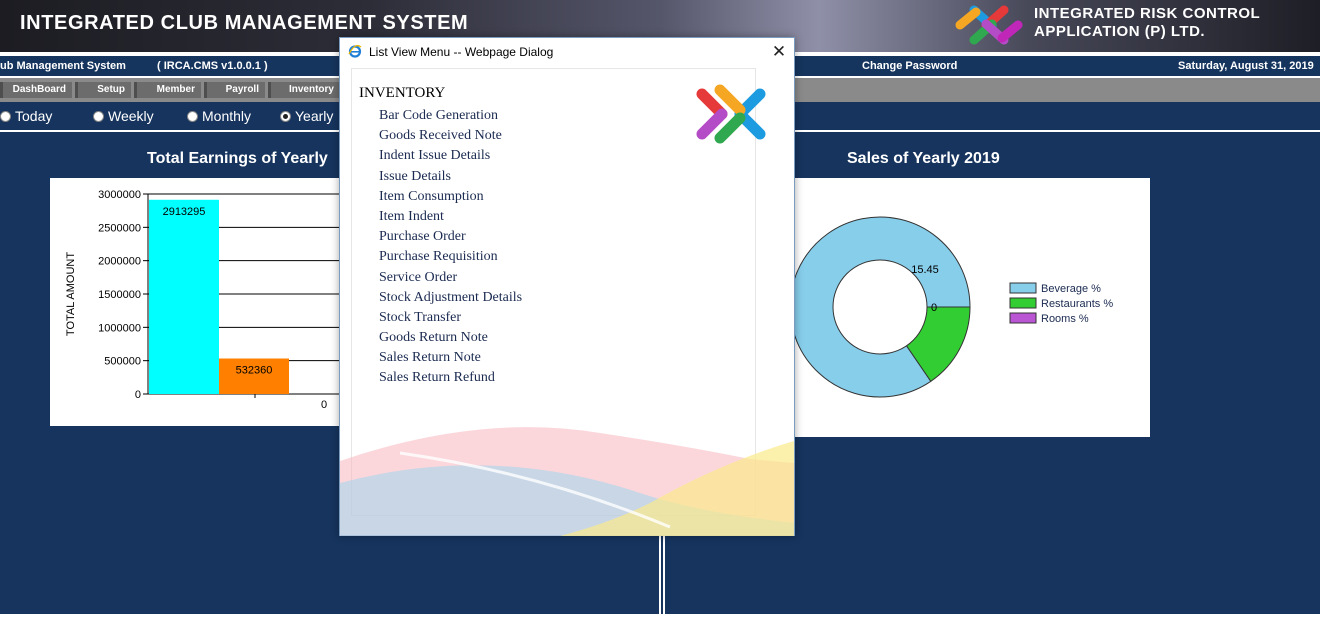 The height and width of the screenshot is (621, 1320). What do you see at coordinates (285, 116) in the screenshot?
I see `radio-dot-selected` at bounding box center [285, 116].